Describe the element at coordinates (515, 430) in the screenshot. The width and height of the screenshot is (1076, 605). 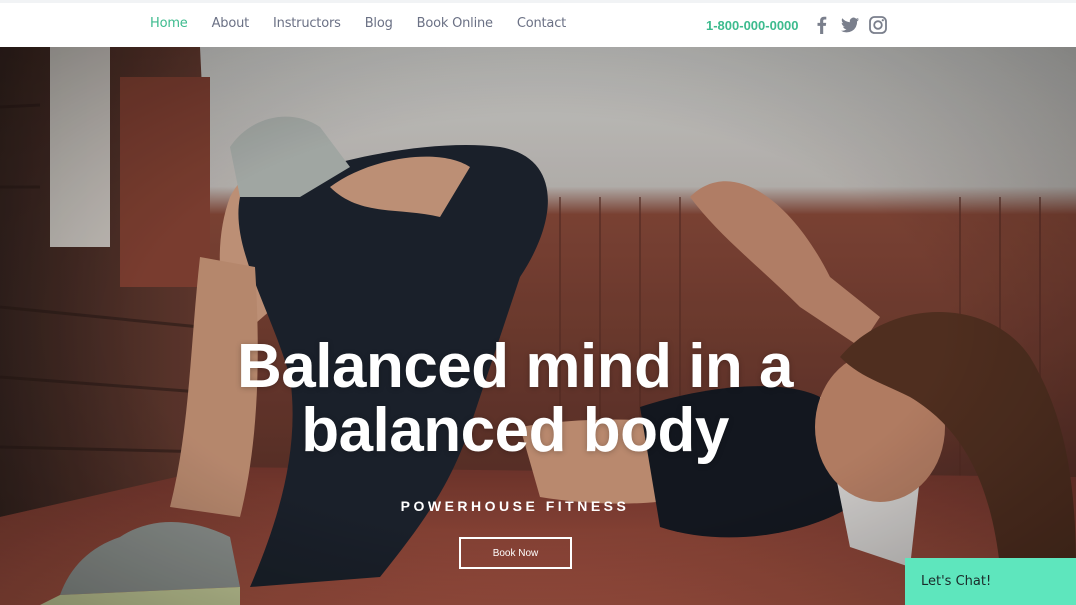
I see `hero-headline-line-2: balanced body` at that location.